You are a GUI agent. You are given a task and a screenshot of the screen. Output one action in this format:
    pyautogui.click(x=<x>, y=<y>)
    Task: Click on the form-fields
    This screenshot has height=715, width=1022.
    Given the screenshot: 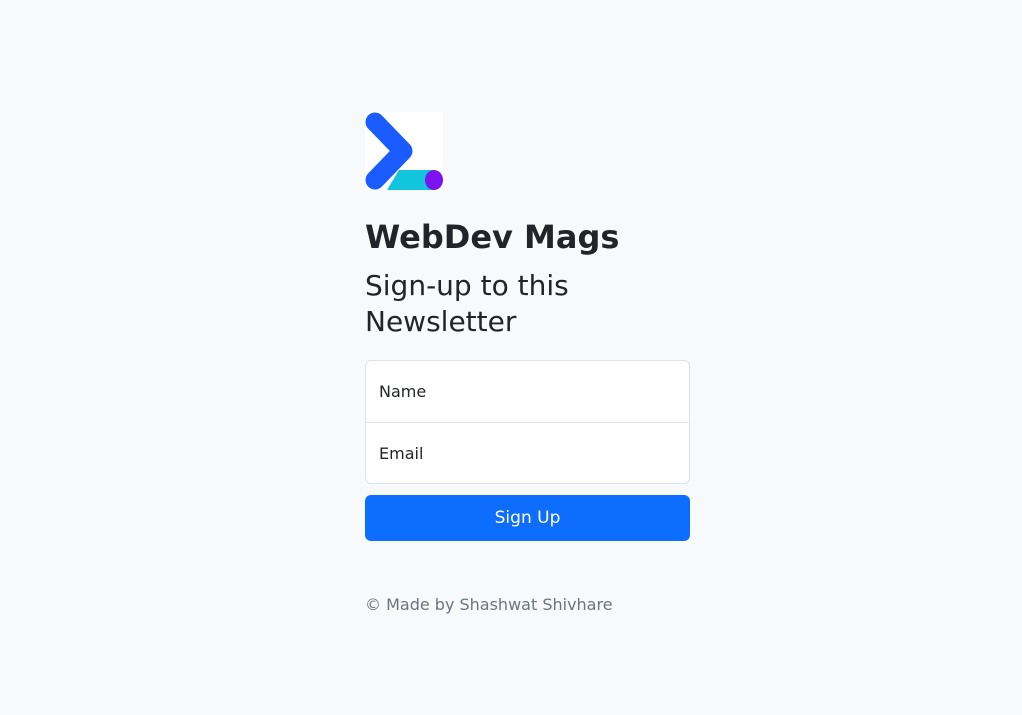 What is the action you would take?
    pyautogui.click(x=527, y=422)
    